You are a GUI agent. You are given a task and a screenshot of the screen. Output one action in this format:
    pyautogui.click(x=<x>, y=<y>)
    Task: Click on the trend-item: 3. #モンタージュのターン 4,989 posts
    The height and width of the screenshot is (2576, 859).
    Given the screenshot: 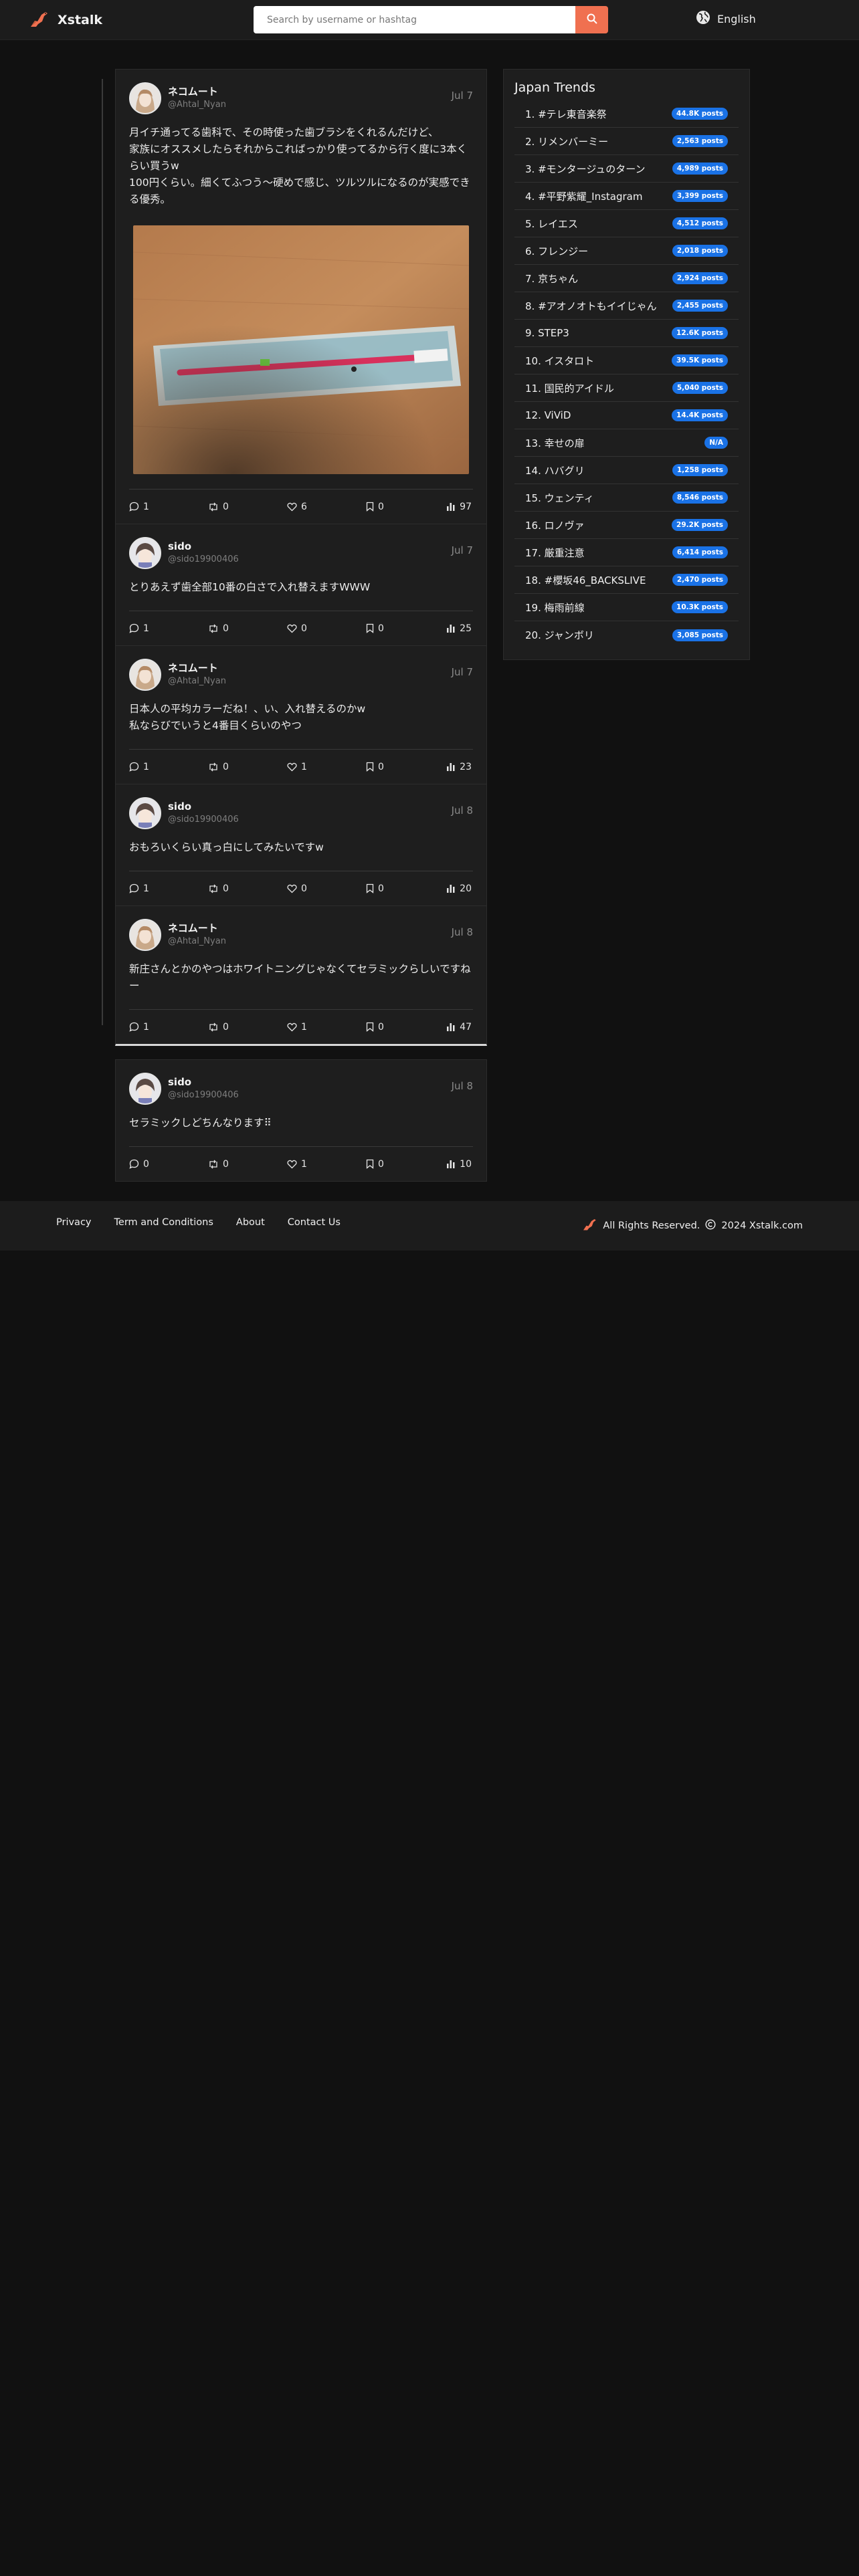 What is the action you would take?
    pyautogui.click(x=627, y=169)
    